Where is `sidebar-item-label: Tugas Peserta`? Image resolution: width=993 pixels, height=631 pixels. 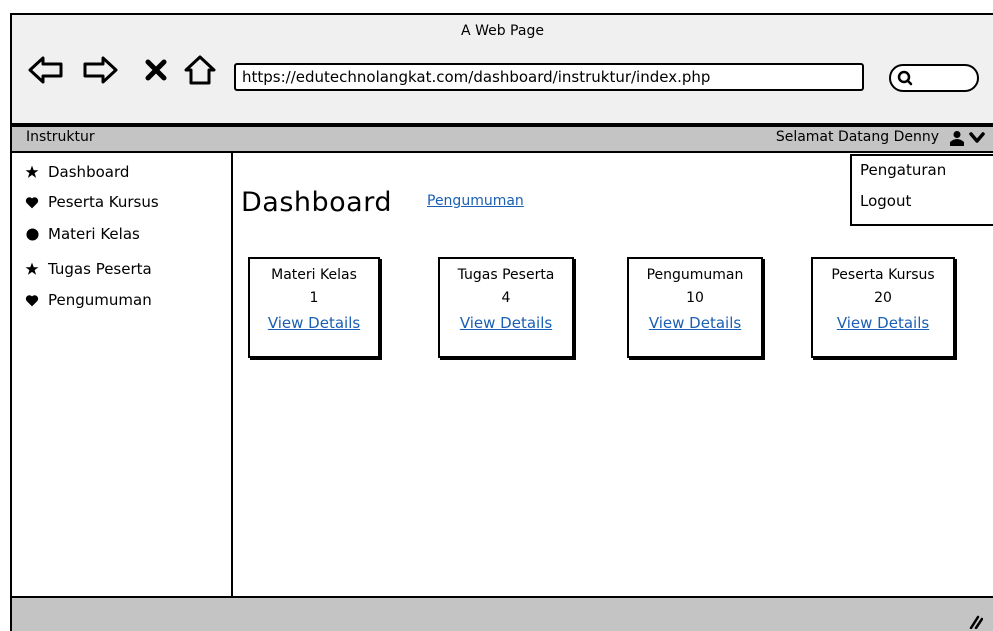
sidebar-item-label: Tugas Peserta is located at coordinates (100, 269).